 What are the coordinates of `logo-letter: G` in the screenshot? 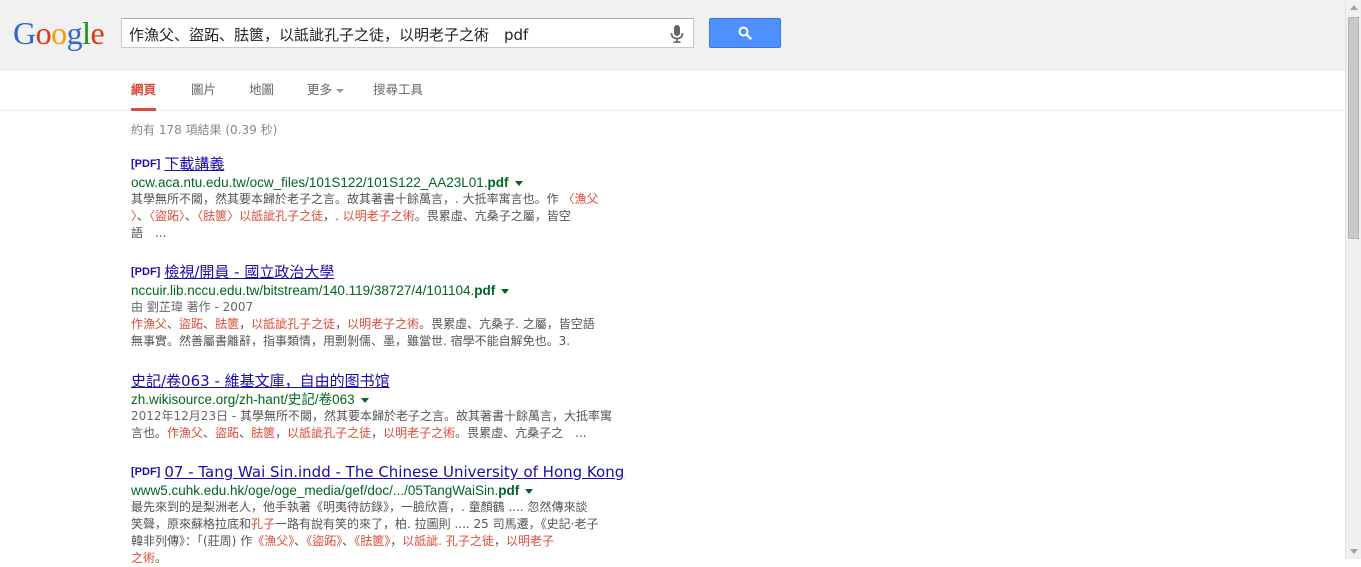 It's located at (24, 33).